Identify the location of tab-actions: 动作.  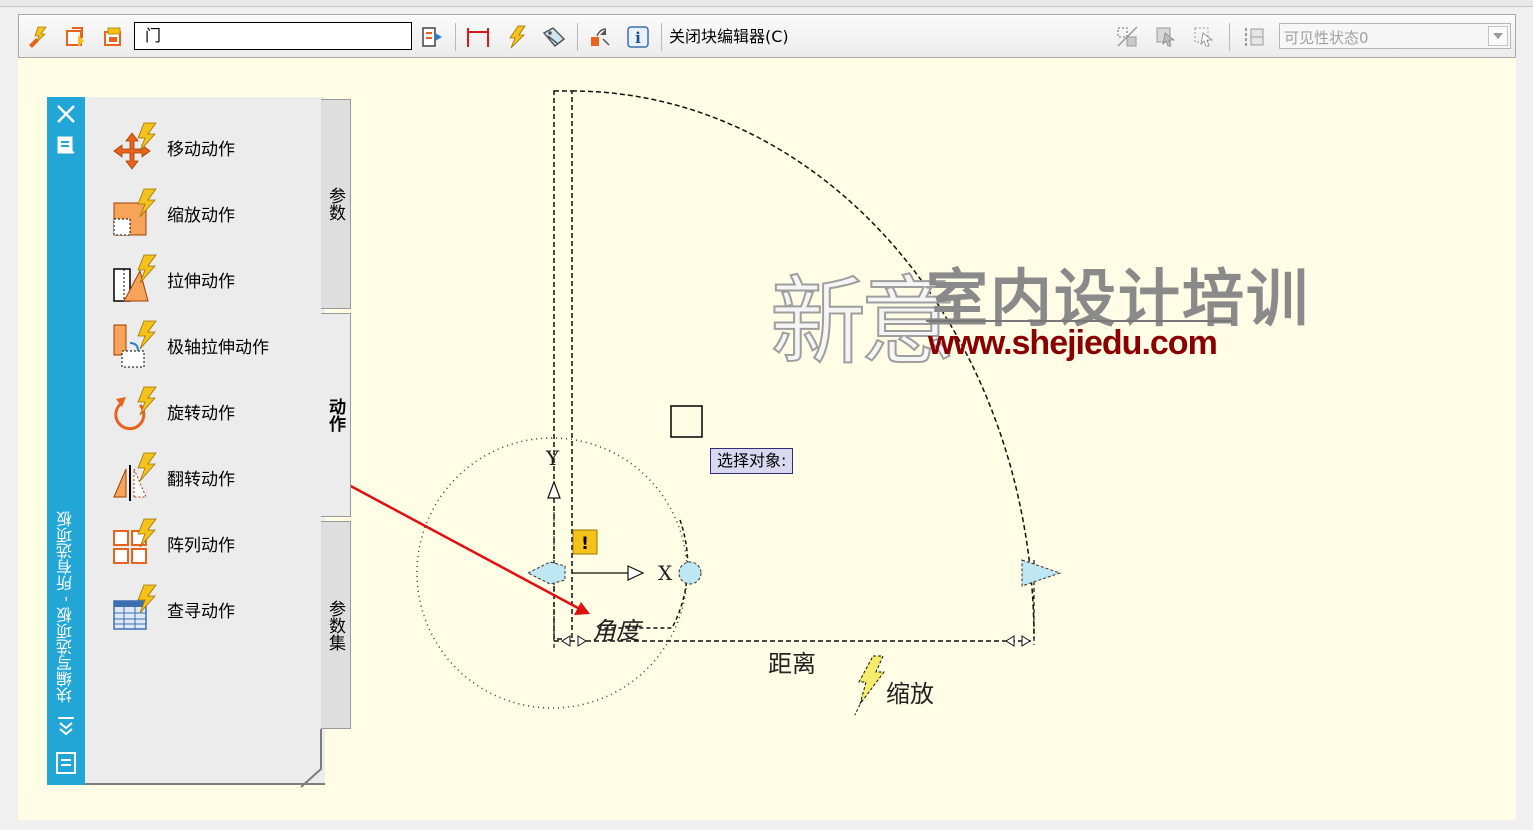
(336, 415).